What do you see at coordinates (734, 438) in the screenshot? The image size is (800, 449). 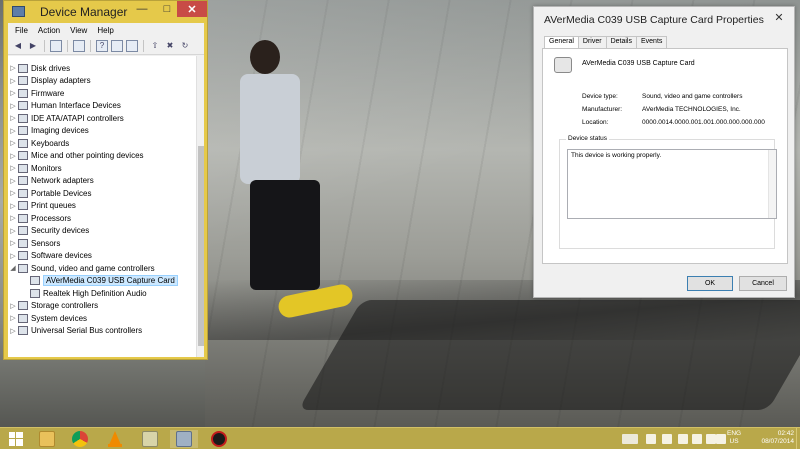 I see `language-indicator: ENG US` at bounding box center [734, 438].